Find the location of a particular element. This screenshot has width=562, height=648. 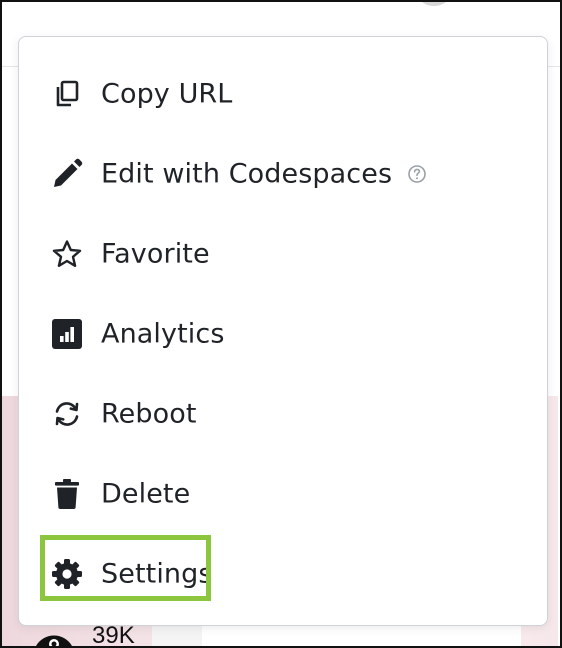

menu-item-copy-url: Copy URL is located at coordinates (283, 94).